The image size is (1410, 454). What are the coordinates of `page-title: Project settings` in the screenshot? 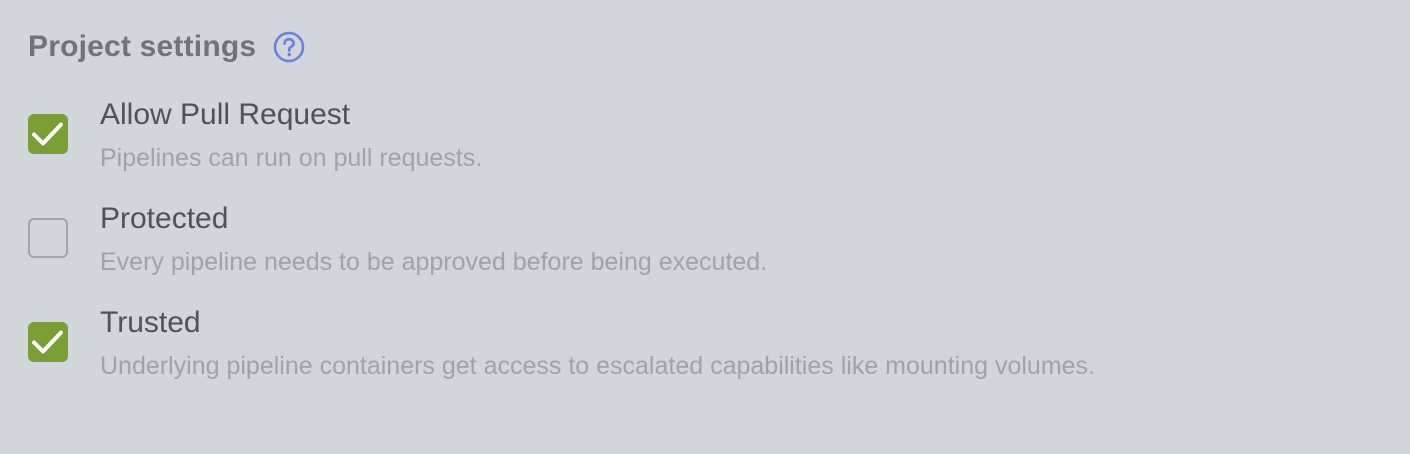 It's located at (142, 46).